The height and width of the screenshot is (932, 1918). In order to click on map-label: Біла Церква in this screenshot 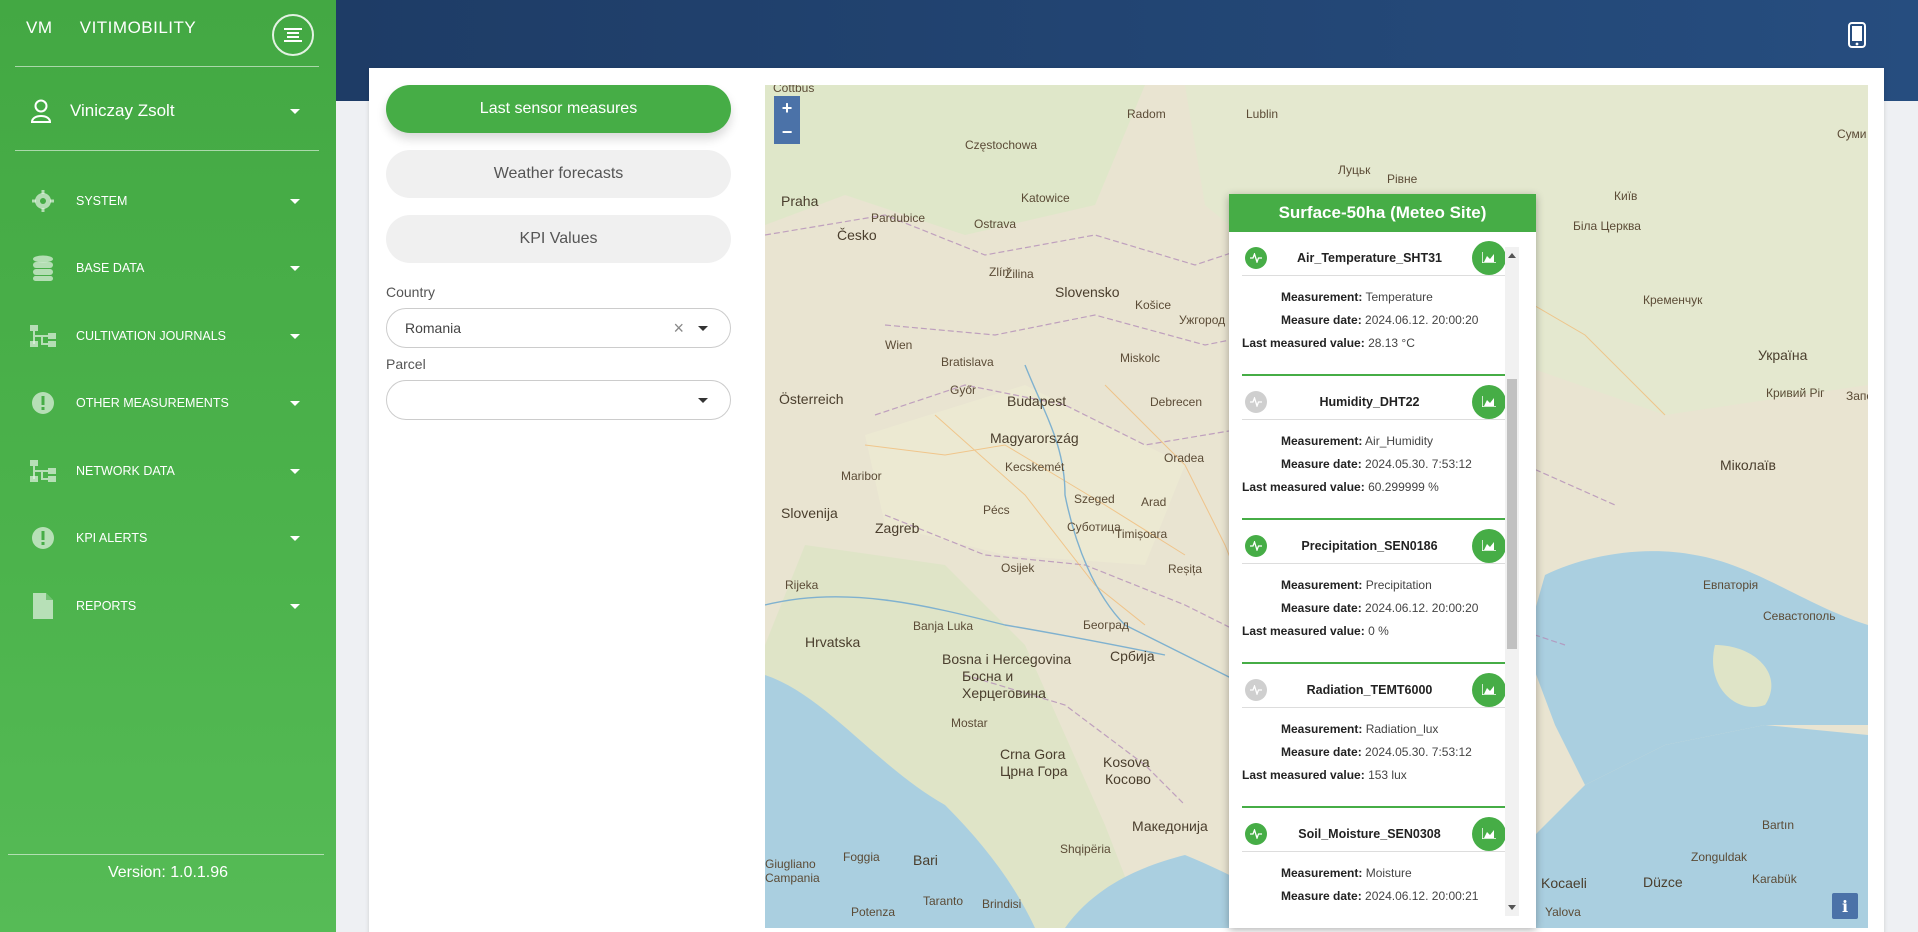, I will do `click(1607, 226)`.